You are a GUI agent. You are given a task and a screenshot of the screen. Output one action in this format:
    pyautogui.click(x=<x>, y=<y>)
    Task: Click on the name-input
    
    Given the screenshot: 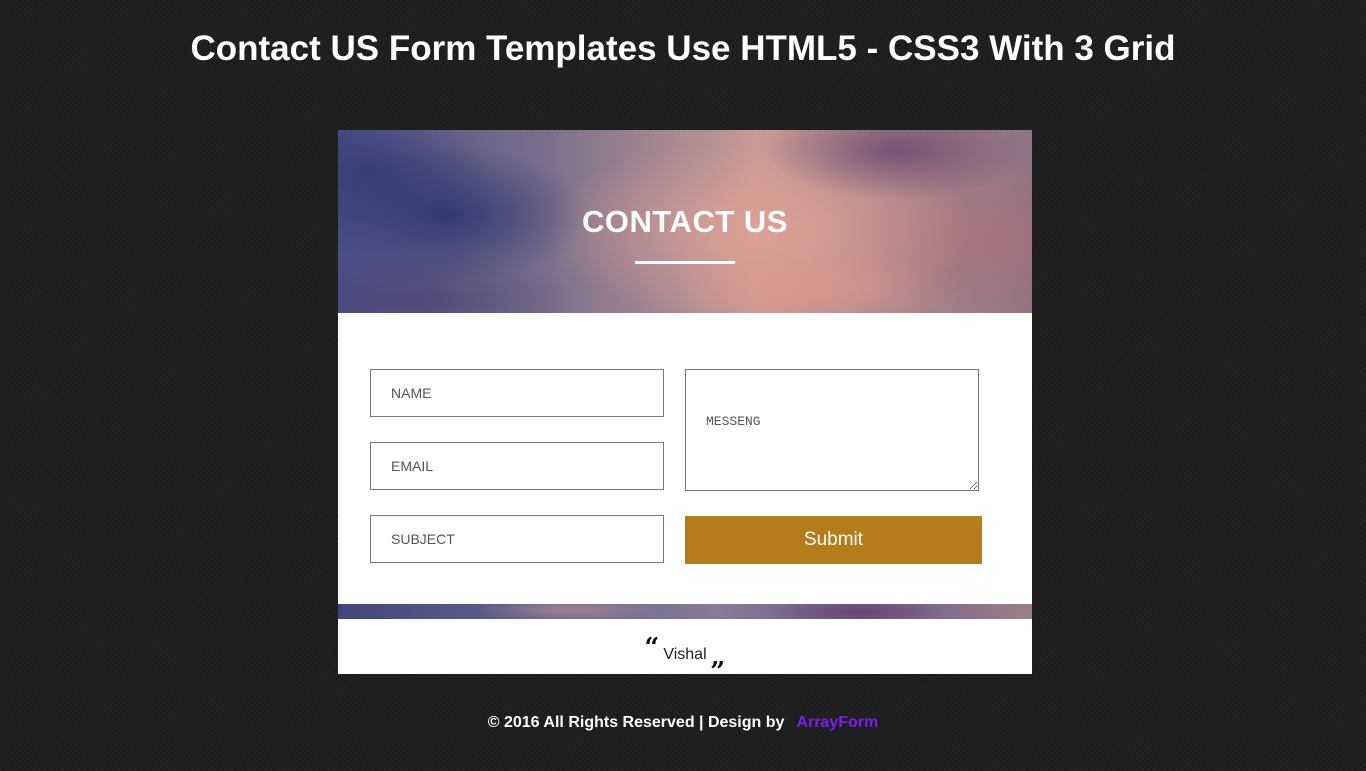 What is the action you would take?
    pyautogui.click(x=517, y=393)
    